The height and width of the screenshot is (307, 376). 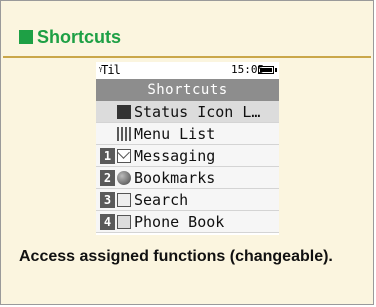 What do you see at coordinates (187, 90) in the screenshot?
I see `screen-title: Shortcuts` at bounding box center [187, 90].